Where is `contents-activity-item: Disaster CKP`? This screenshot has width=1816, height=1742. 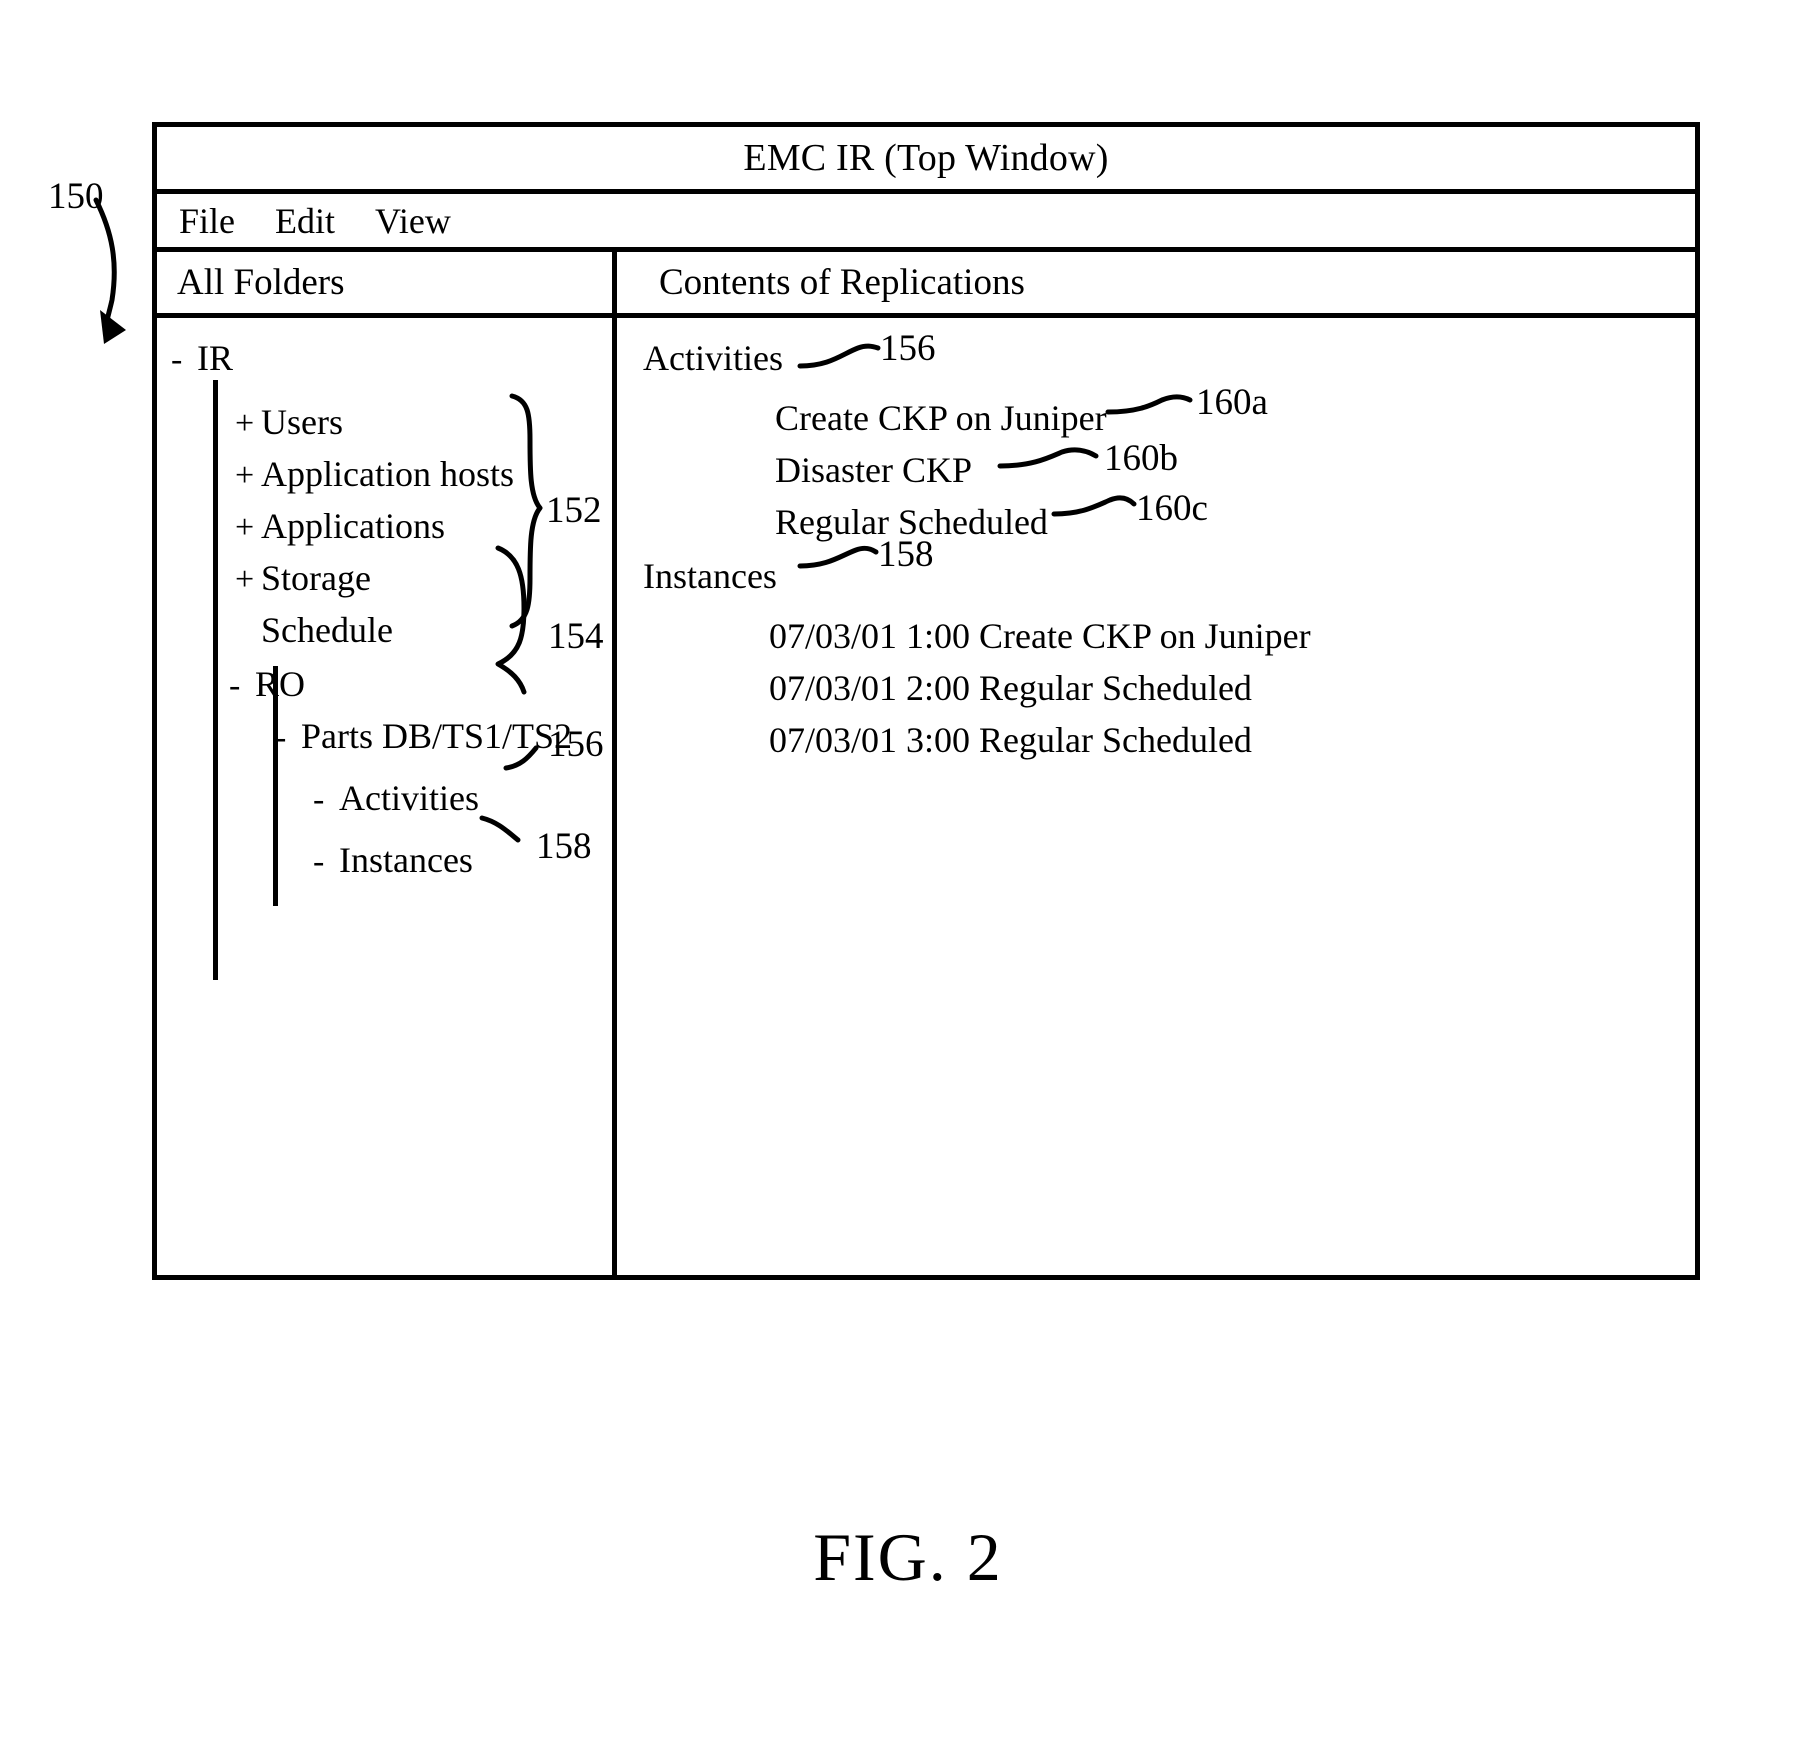 contents-activity-item: Disaster CKP is located at coordinates (873, 470).